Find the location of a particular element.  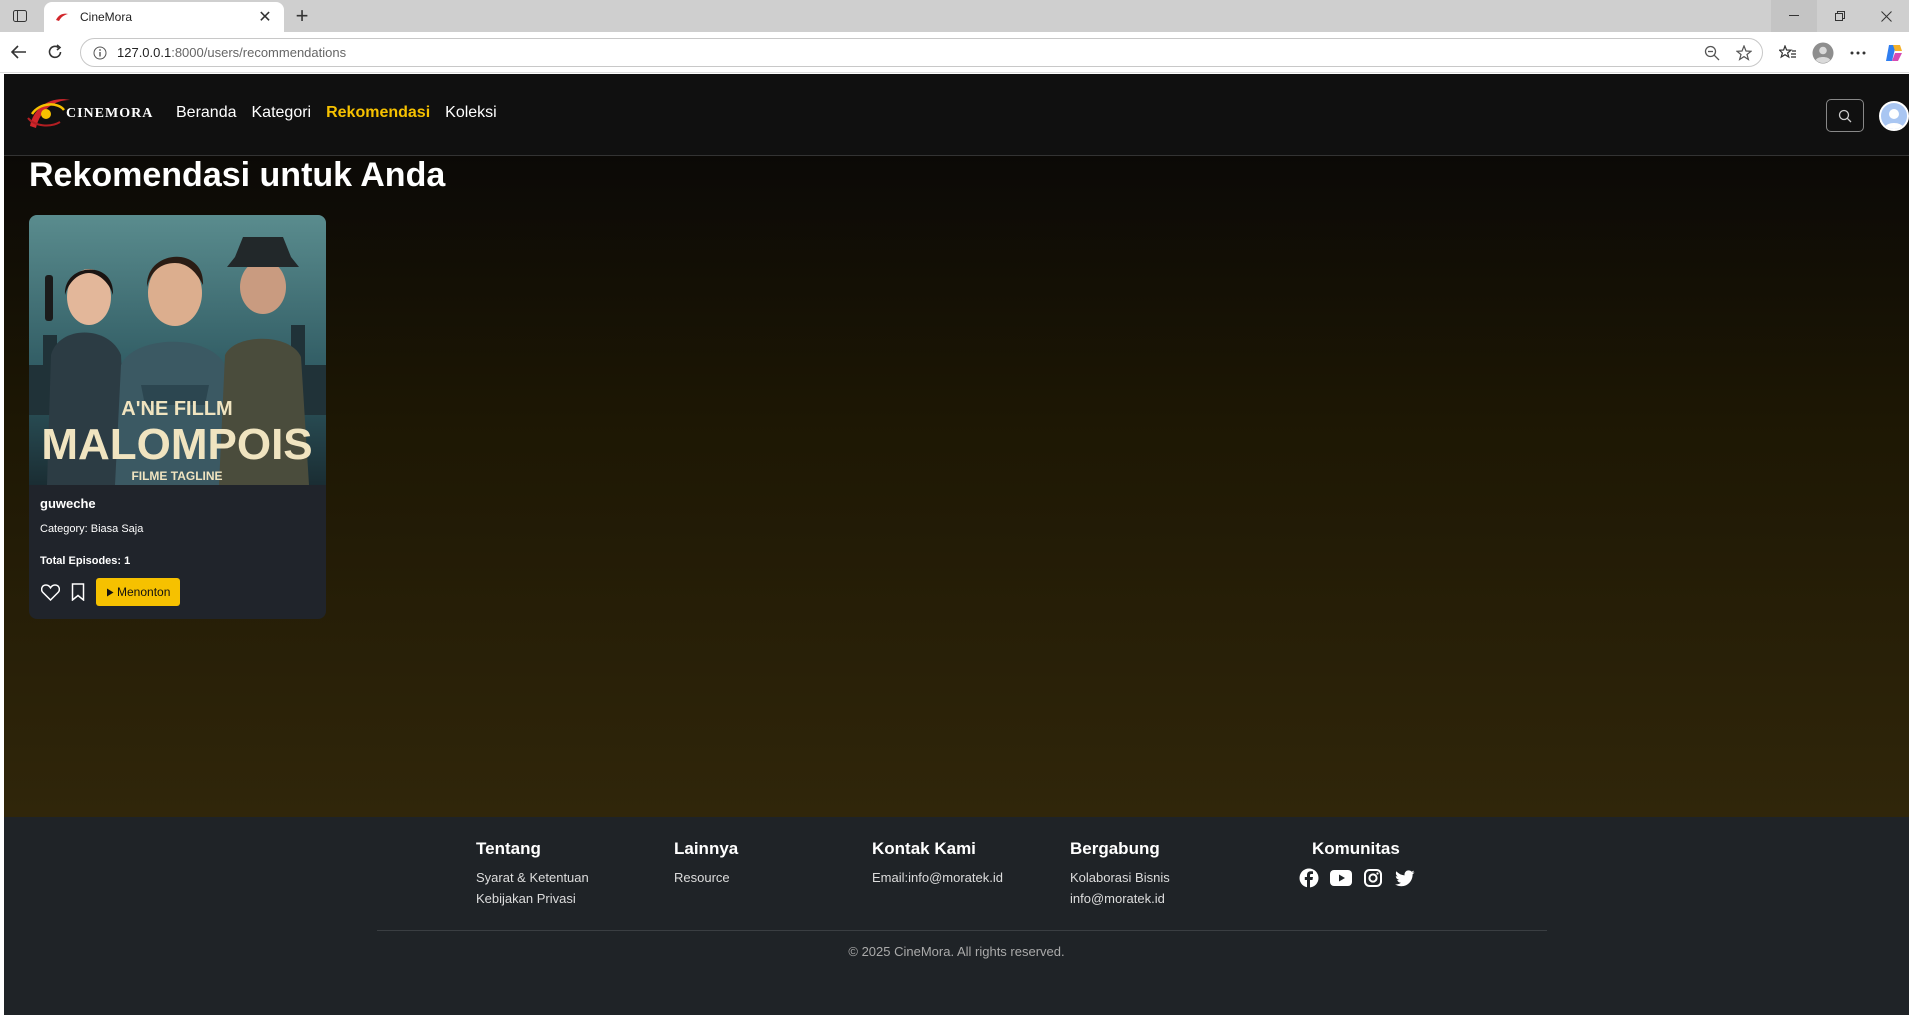

reload-icon is located at coordinates (55, 52).